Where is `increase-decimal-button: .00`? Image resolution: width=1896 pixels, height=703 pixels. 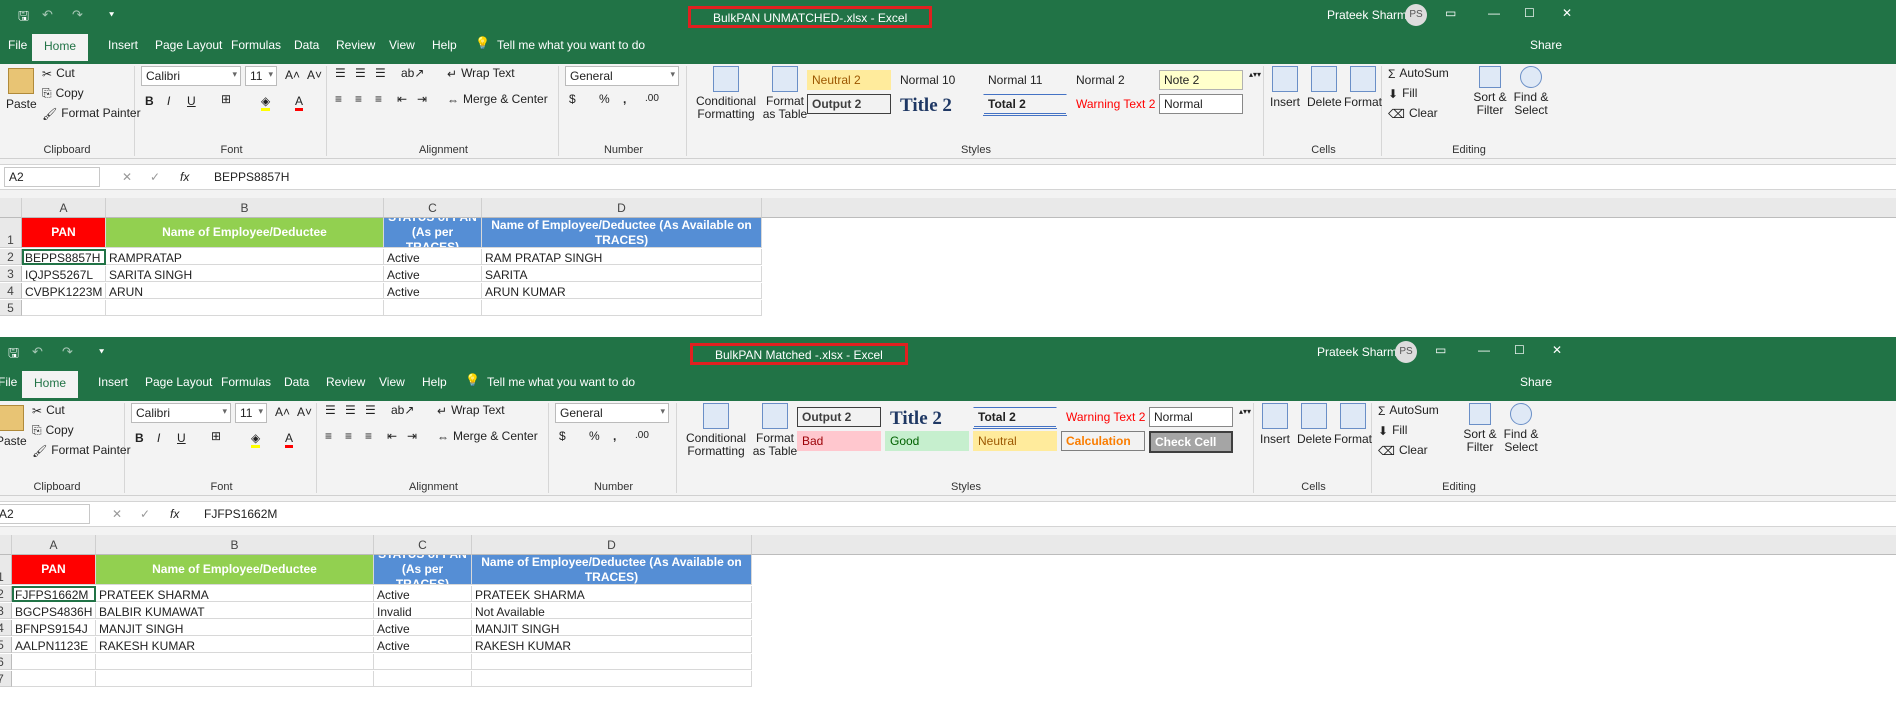
increase-decimal-button: .00 is located at coordinates (652, 98).